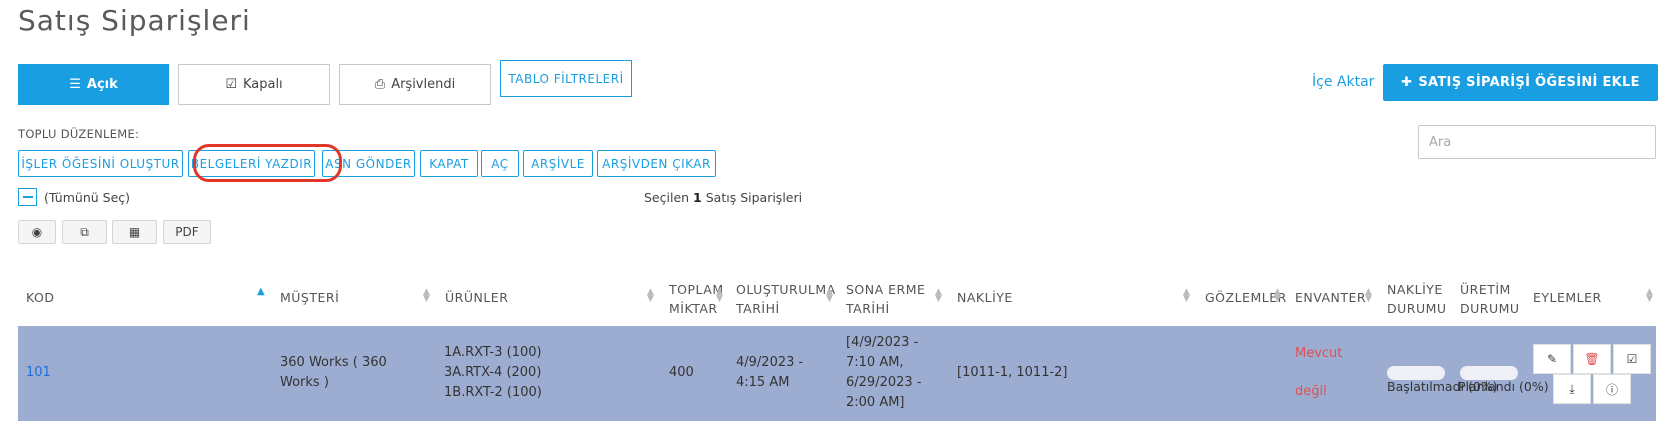 This screenshot has height=421, width=1674. Describe the element at coordinates (1012, 372) in the screenshot. I see `shipping-cell: [1011-1, 1011-2]` at that location.